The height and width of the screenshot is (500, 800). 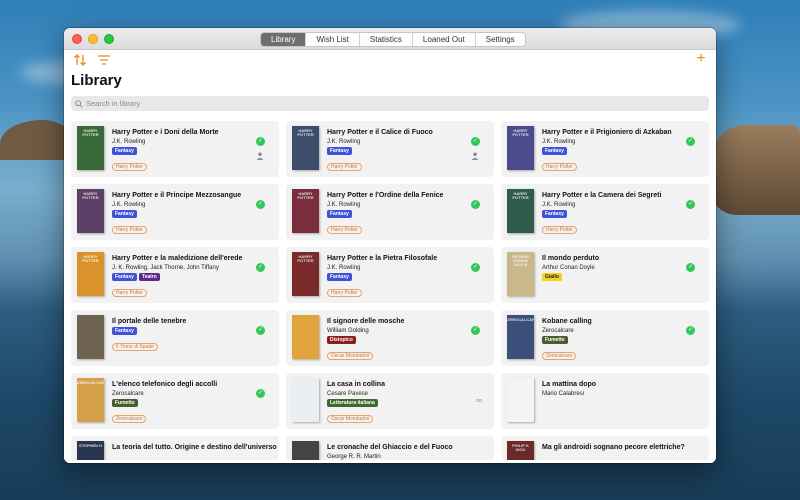 I want to click on book-author: Cesare Pavese, so click(x=348, y=394).